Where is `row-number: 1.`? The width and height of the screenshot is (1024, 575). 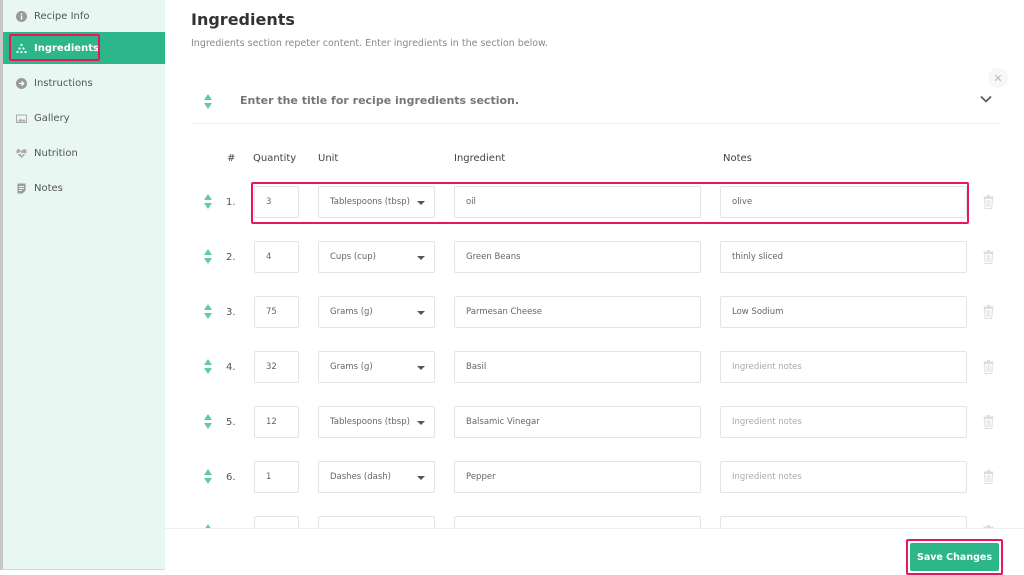
row-number: 1. is located at coordinates (231, 202).